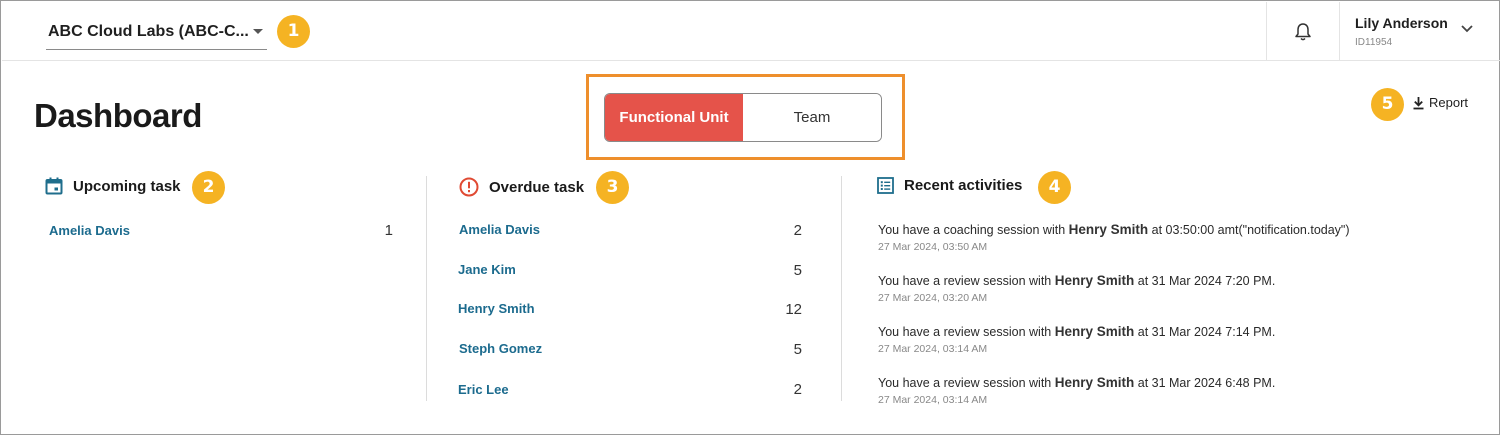 The image size is (1500, 435). What do you see at coordinates (1249, 230) in the screenshot?
I see `activity-text-suffix: at 03:50:00 amt("notification.today")` at bounding box center [1249, 230].